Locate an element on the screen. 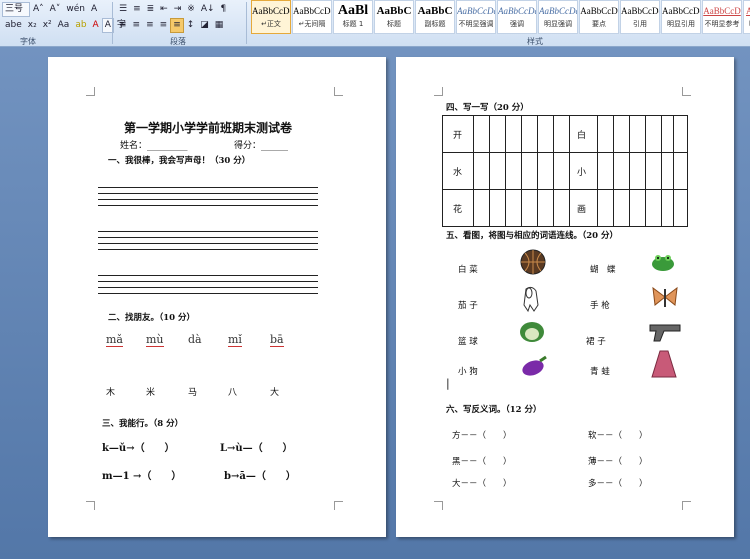 This screenshot has height=559, width=750. antonym-right: 多－－（ ） is located at coordinates (618, 484).